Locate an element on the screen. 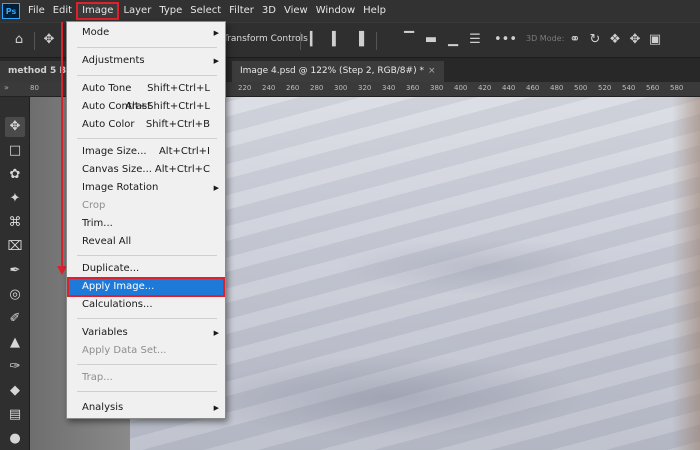  menu-item-mode: Mode ▶ is located at coordinates (146, 33).